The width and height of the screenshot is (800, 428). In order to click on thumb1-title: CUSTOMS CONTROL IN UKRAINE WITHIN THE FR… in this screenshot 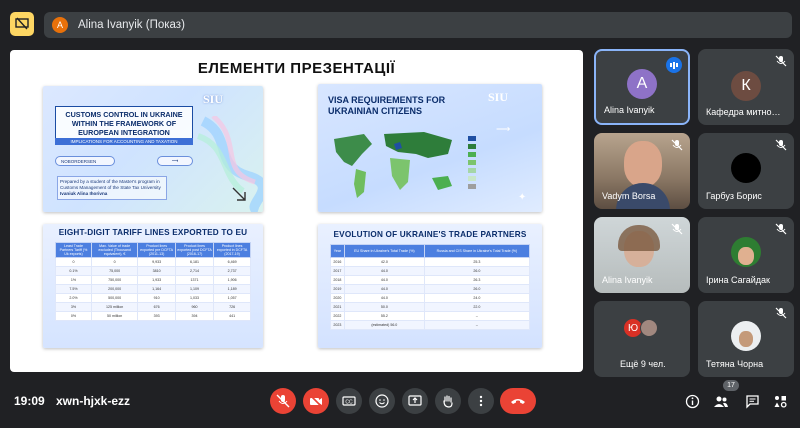, I will do `click(124, 123)`.